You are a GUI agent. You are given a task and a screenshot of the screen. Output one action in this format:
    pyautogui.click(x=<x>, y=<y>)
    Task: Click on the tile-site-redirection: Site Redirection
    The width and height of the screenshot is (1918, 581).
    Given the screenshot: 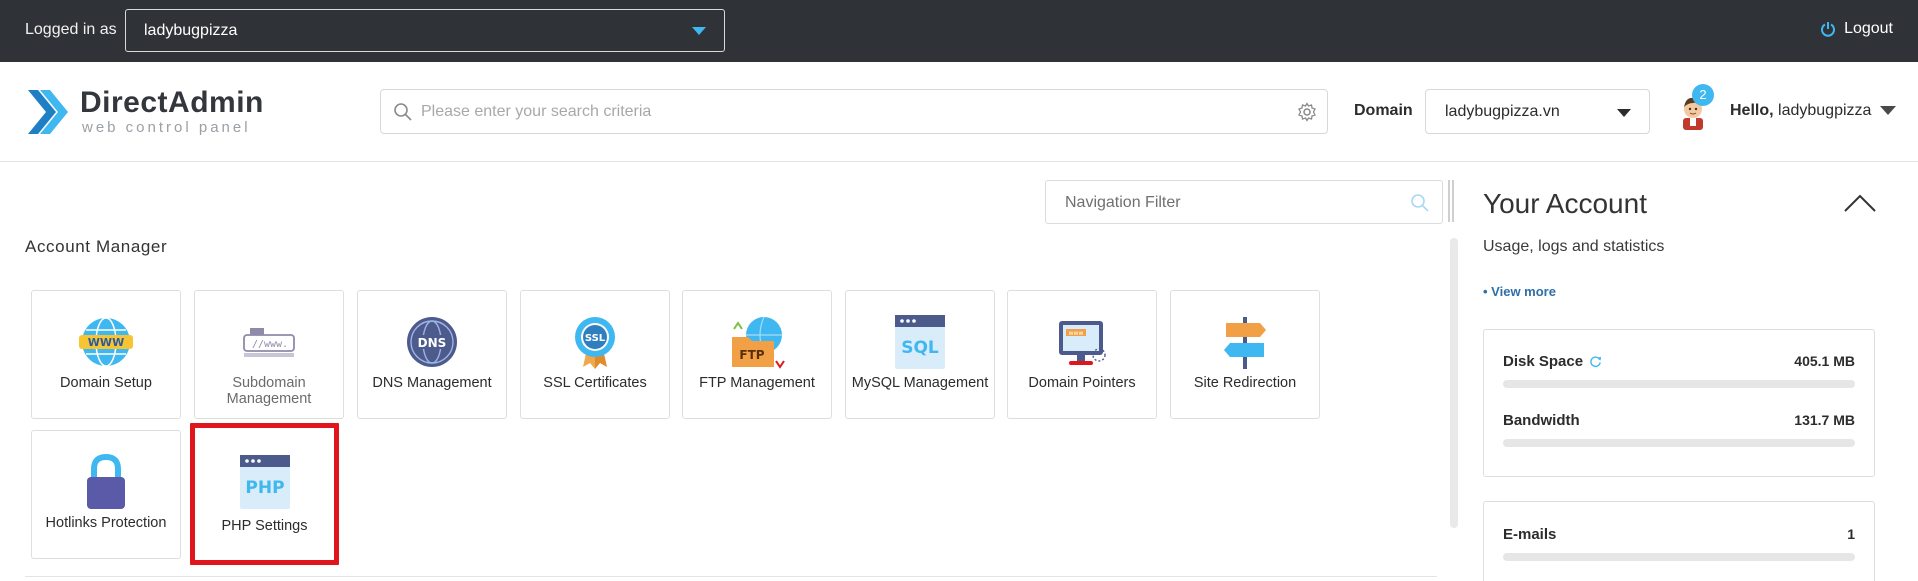 What is the action you would take?
    pyautogui.click(x=1245, y=354)
    